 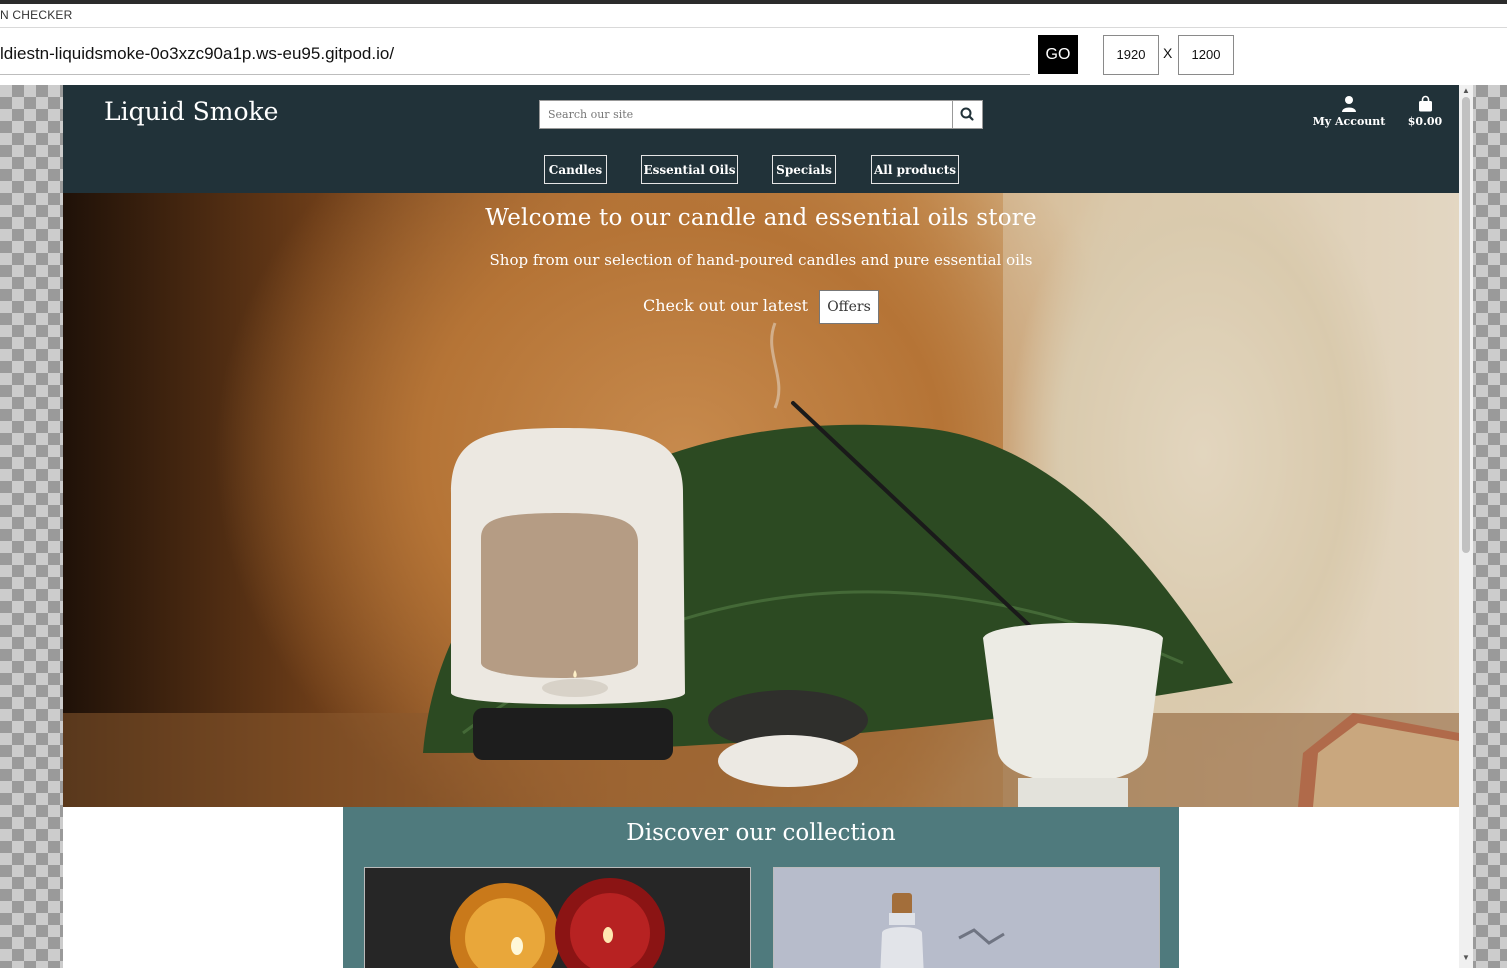 I want to click on height-input: 1200, so click(x=1206, y=55).